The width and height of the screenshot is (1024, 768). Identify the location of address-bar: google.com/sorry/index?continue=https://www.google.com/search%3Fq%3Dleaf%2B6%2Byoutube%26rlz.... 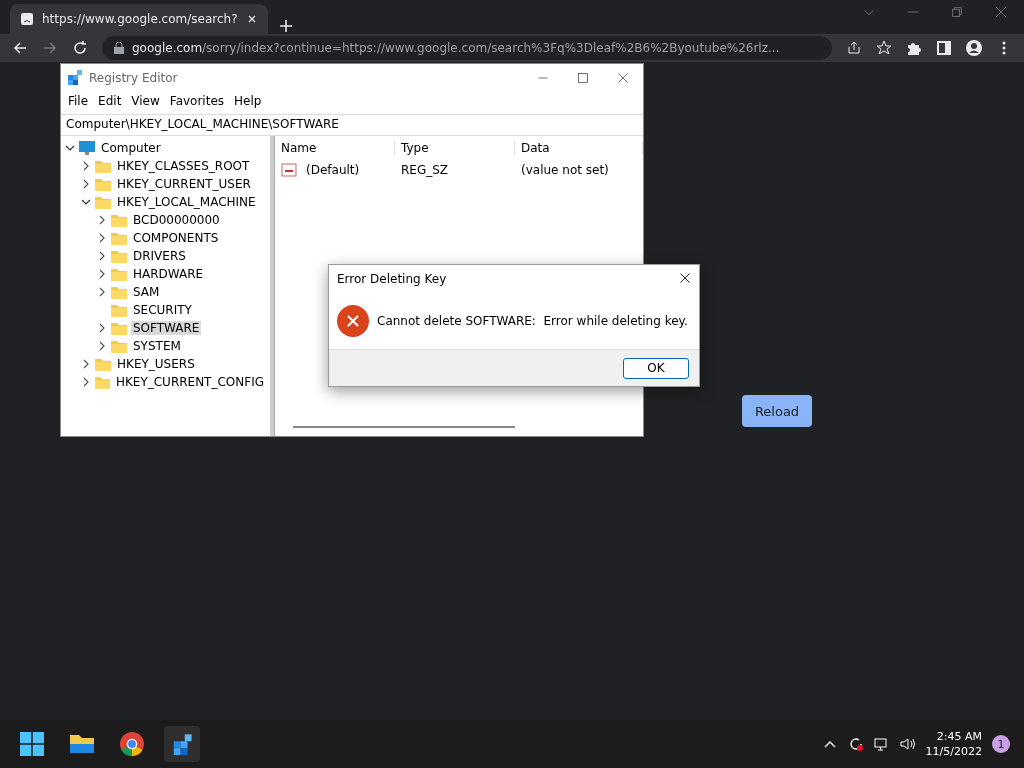
(467, 48).